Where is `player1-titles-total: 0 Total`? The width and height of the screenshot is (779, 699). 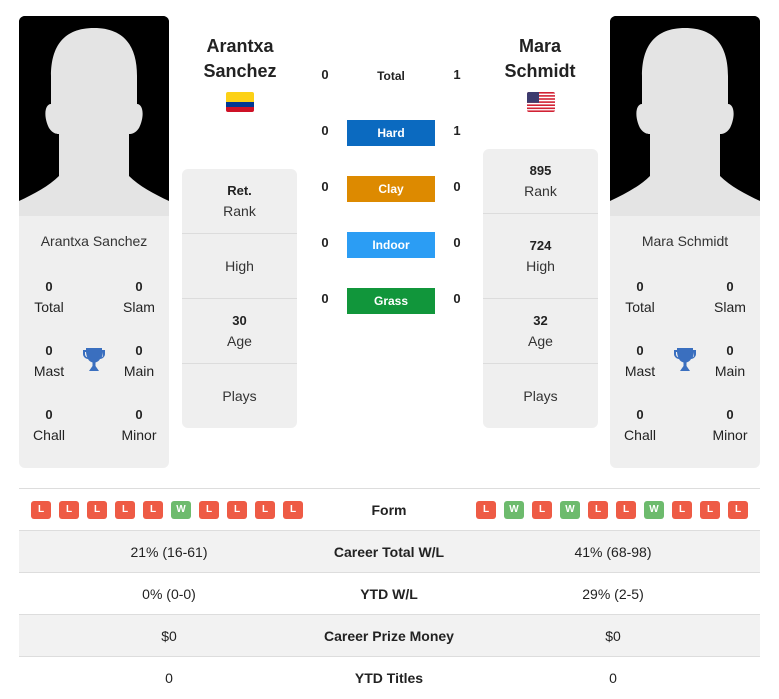
player1-titles-total: 0 Total is located at coordinates (49, 297).